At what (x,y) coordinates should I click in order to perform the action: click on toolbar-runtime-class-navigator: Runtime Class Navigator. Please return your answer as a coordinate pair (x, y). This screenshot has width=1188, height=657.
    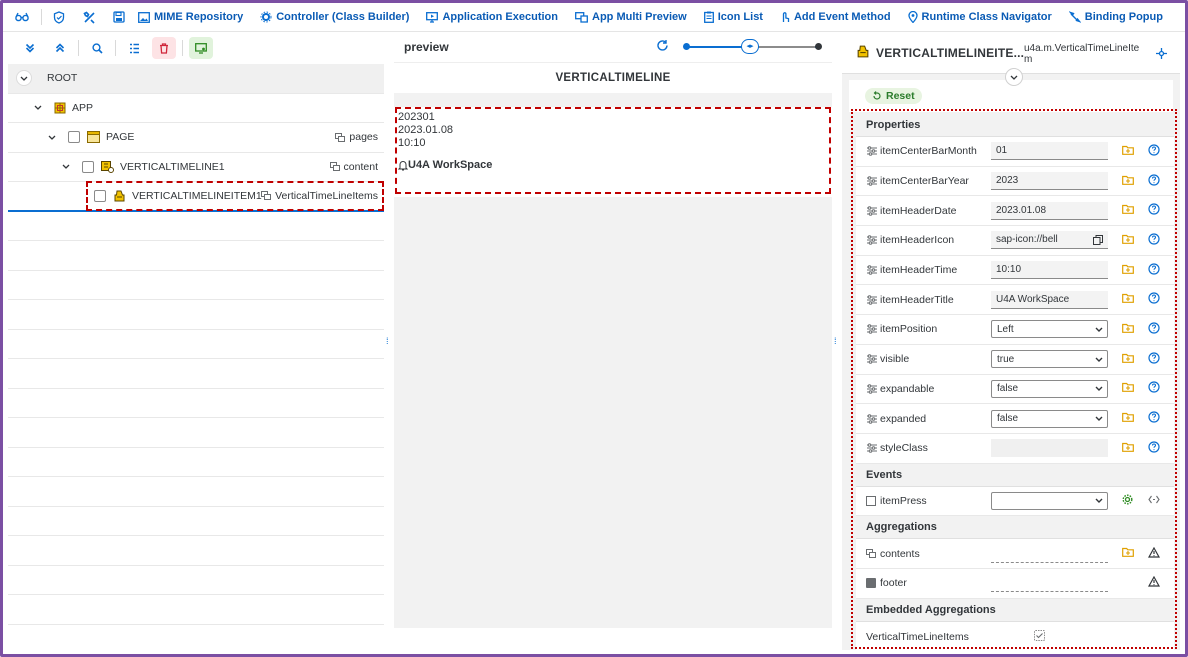
    Looking at the image, I should click on (979, 17).